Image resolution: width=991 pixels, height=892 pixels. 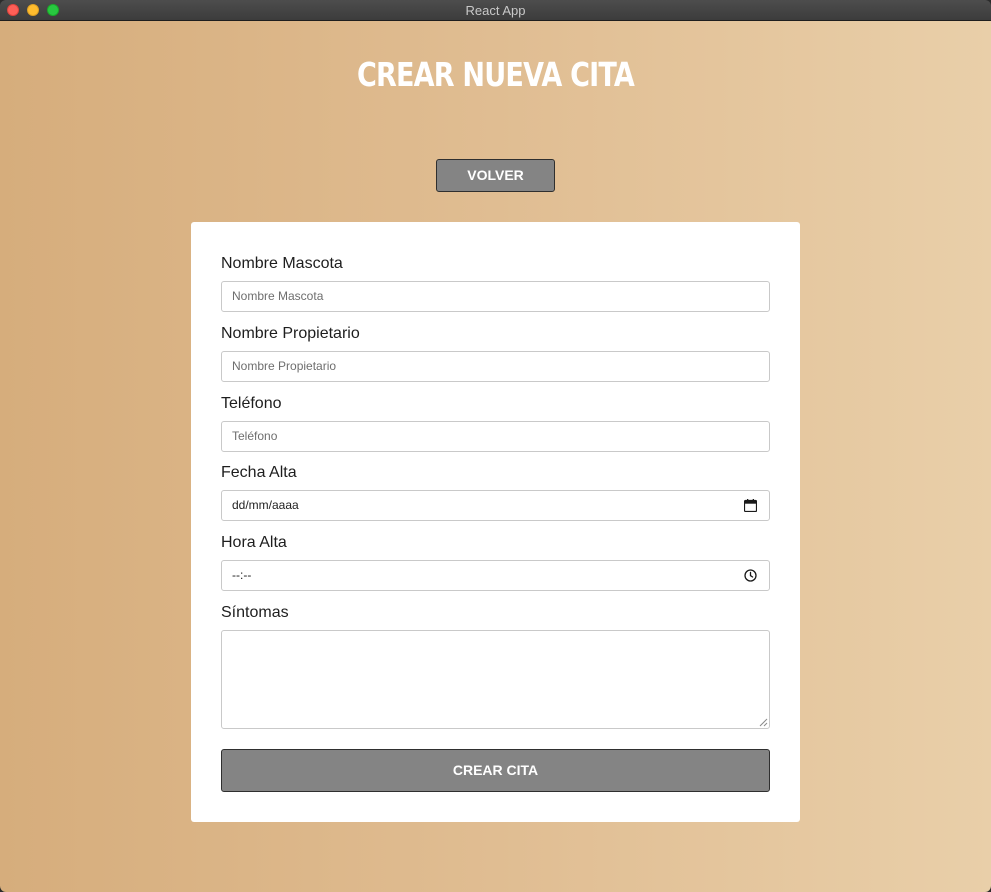 I want to click on date-input-value: dd/mm/aaaa, so click(x=265, y=505).